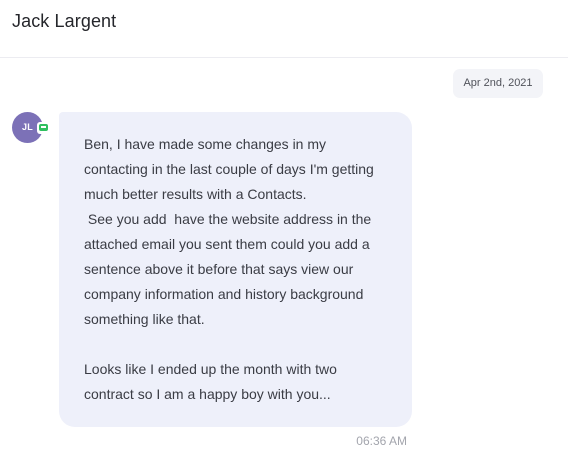 The width and height of the screenshot is (568, 461). Describe the element at coordinates (43, 128) in the screenshot. I see `sms-chat-icon` at that location.